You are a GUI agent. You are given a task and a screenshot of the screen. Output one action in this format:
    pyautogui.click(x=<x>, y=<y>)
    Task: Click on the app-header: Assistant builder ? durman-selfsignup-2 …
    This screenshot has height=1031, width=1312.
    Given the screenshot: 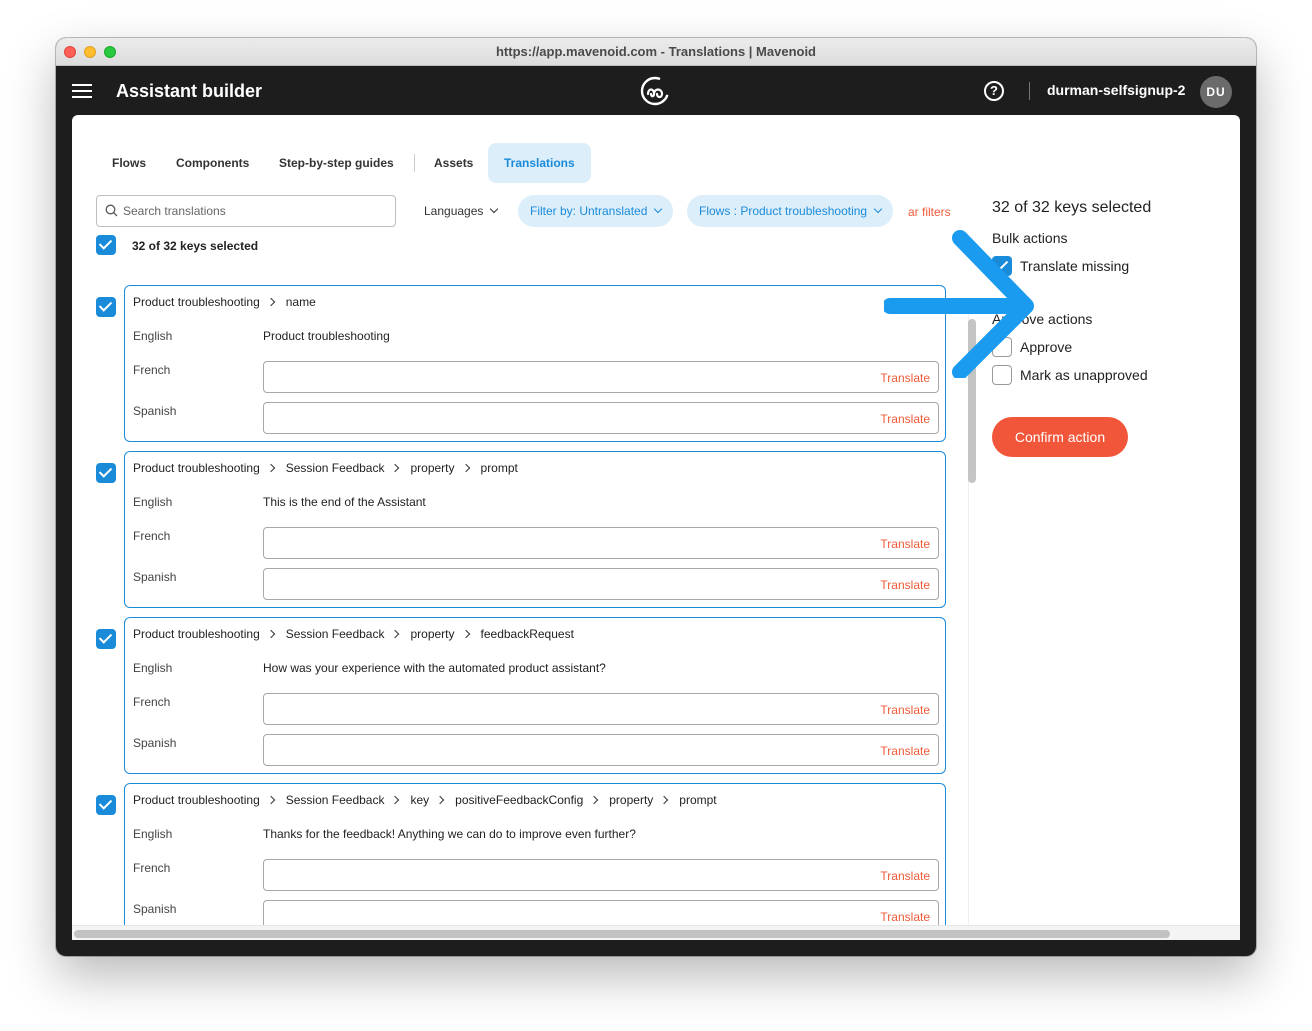 What is the action you would take?
    pyautogui.click(x=656, y=91)
    